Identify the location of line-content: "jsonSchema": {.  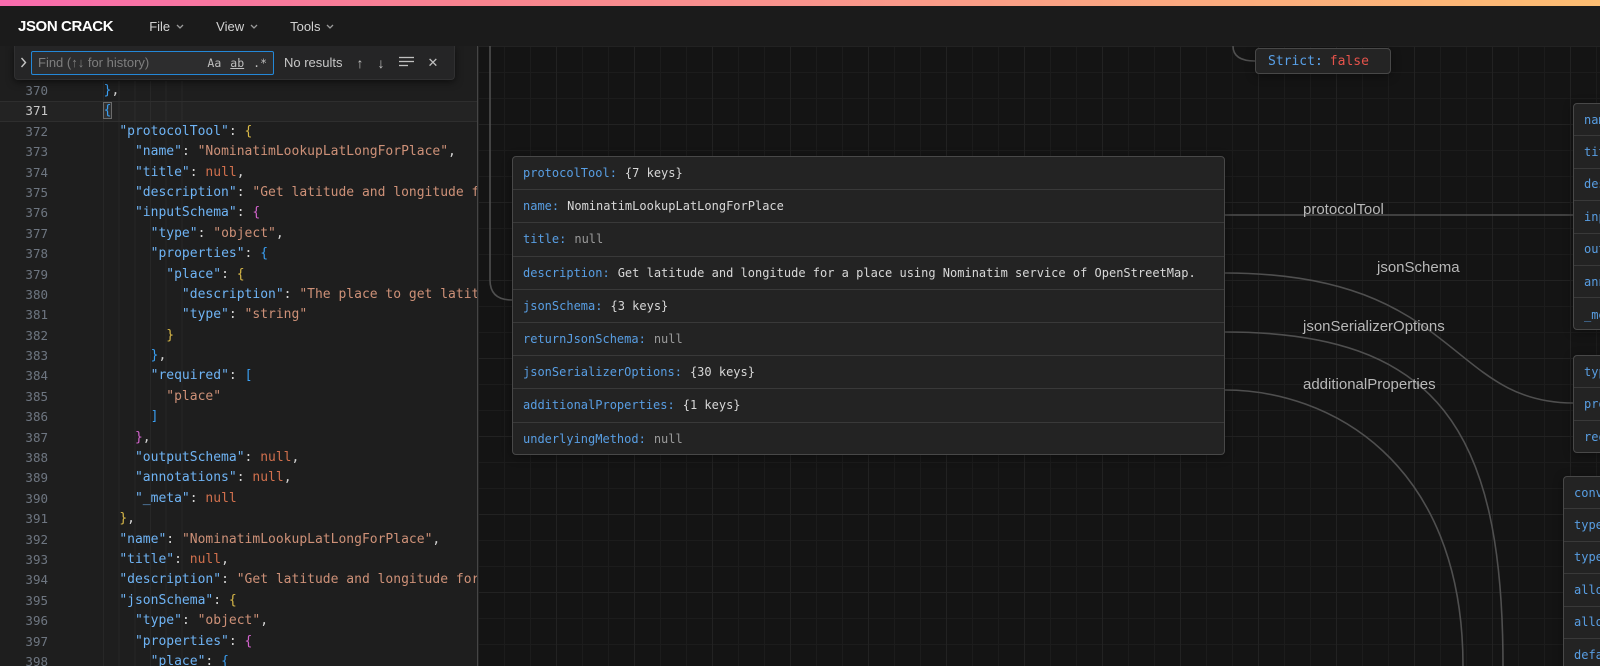
(178, 600).